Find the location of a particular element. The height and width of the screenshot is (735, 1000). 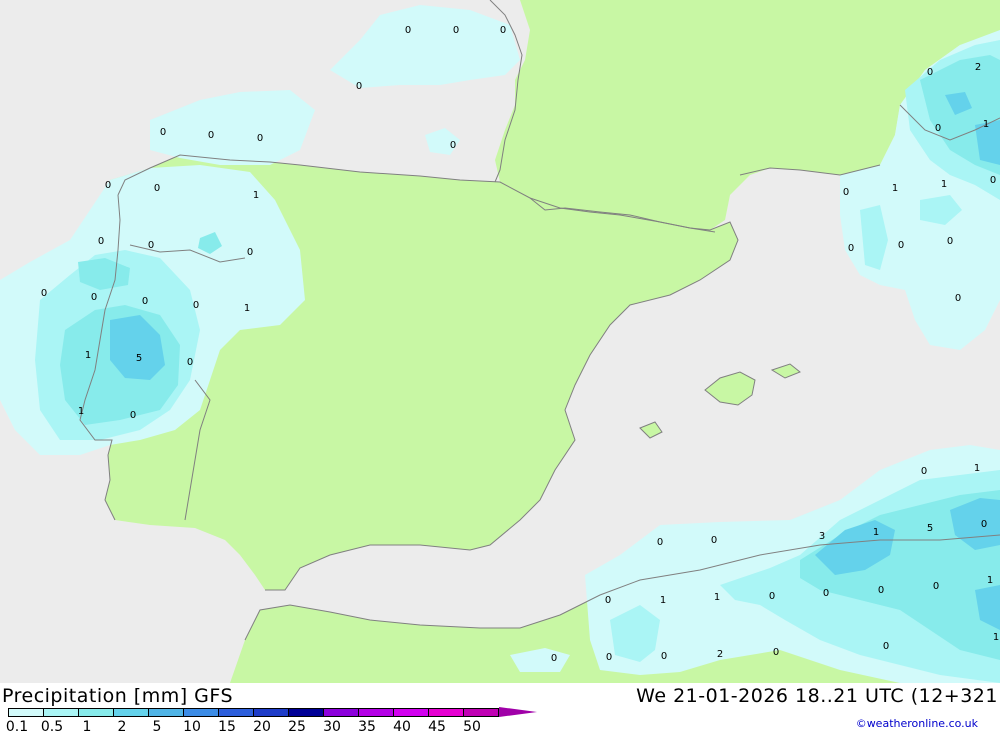

credit-link: ©weatheronline.co.uk is located at coordinates (917, 723).